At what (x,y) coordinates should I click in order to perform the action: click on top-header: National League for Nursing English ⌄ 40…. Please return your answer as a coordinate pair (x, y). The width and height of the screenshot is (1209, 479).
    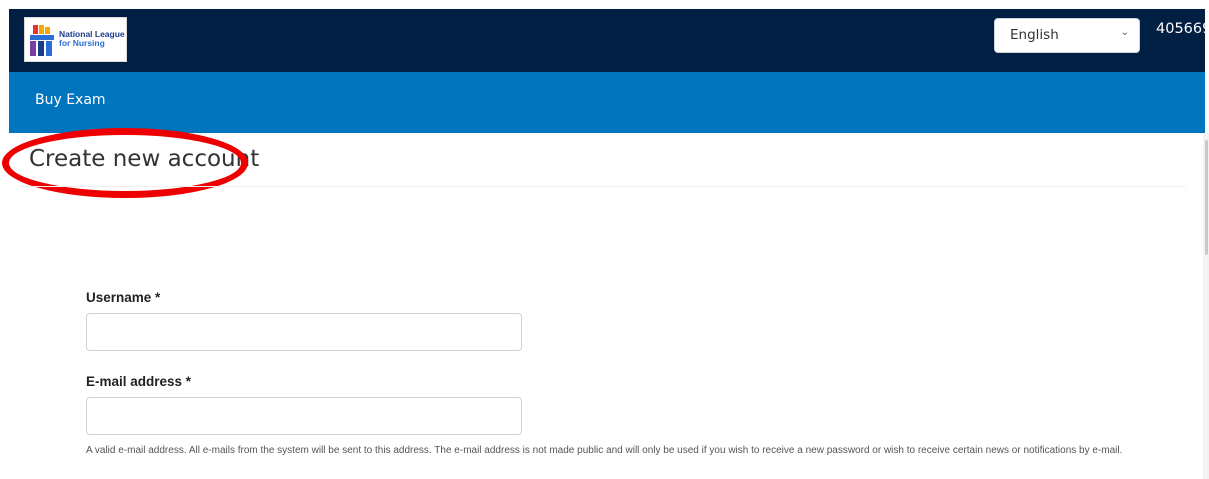
    Looking at the image, I should click on (609, 40).